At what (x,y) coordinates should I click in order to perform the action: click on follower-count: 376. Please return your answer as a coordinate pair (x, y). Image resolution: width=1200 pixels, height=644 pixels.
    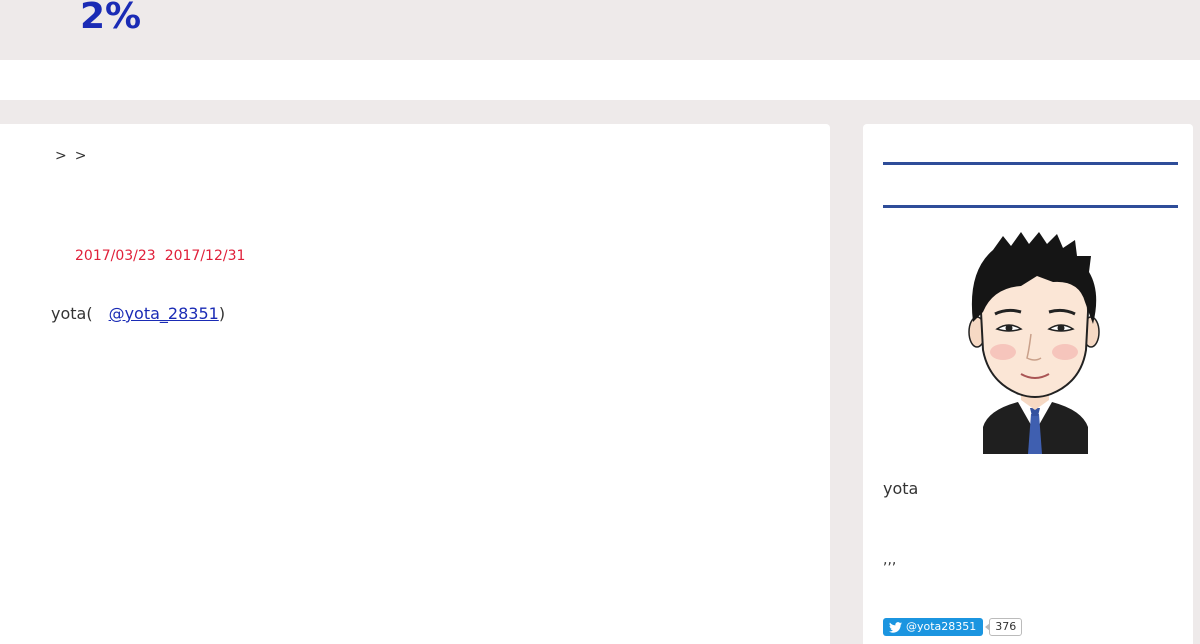
    Looking at the image, I should click on (1004, 627).